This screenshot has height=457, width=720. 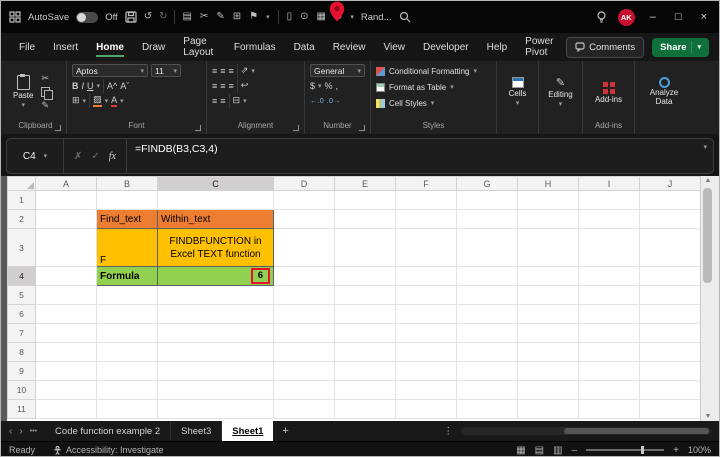 What do you see at coordinates (197, 431) in the screenshot?
I see `sheet-tab-sheet3: Sheet3` at bounding box center [197, 431].